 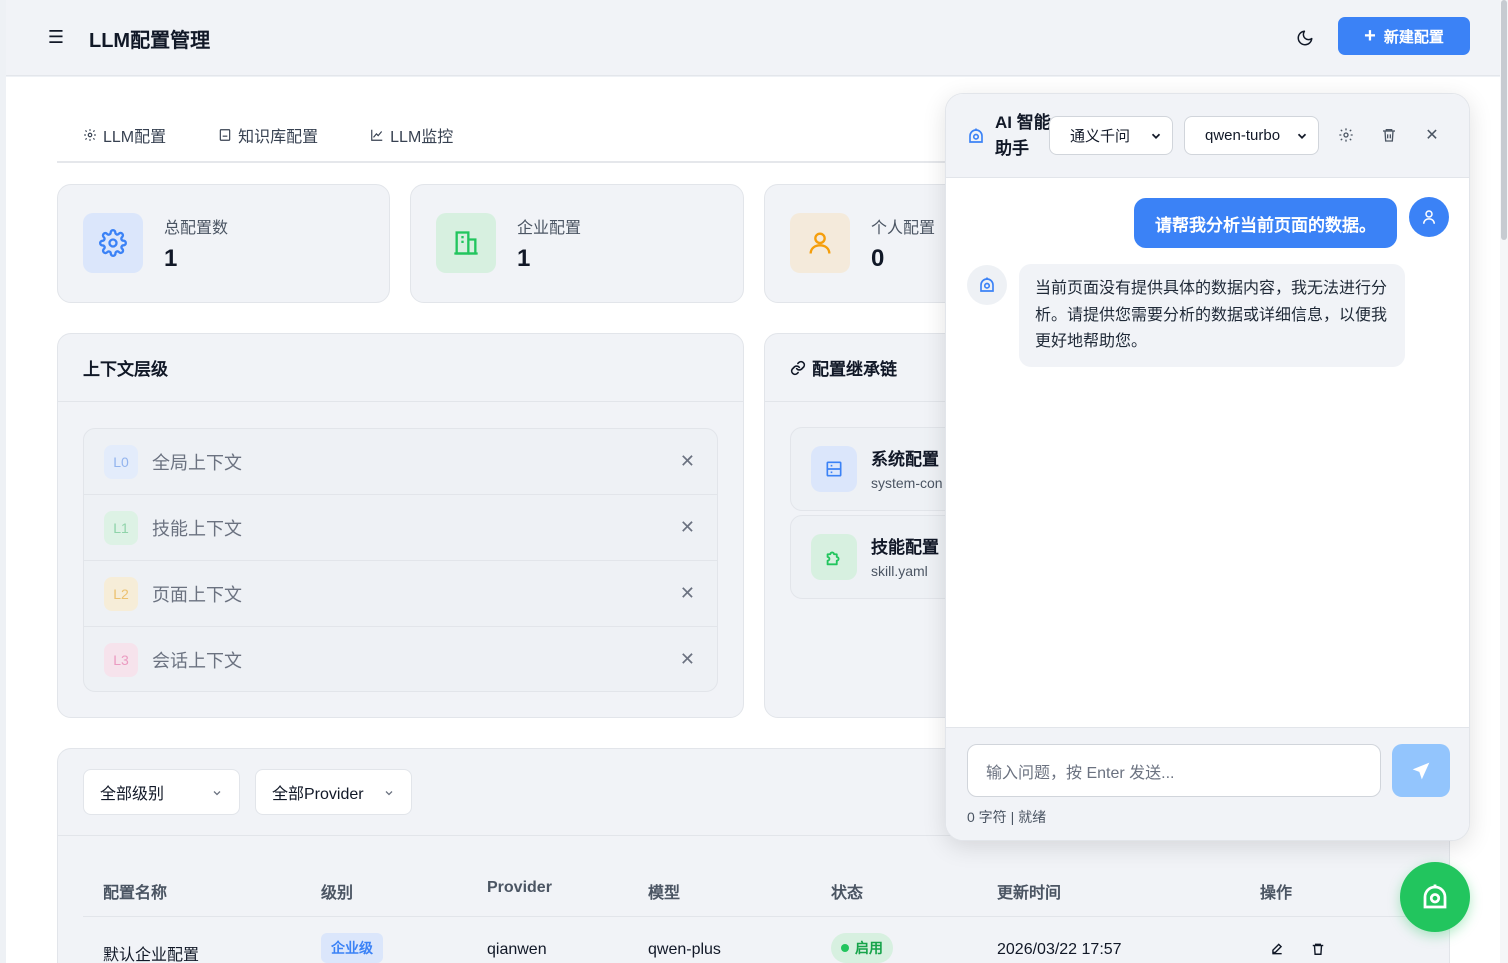 I want to click on cell-model: qwen-plus, so click(x=684, y=949).